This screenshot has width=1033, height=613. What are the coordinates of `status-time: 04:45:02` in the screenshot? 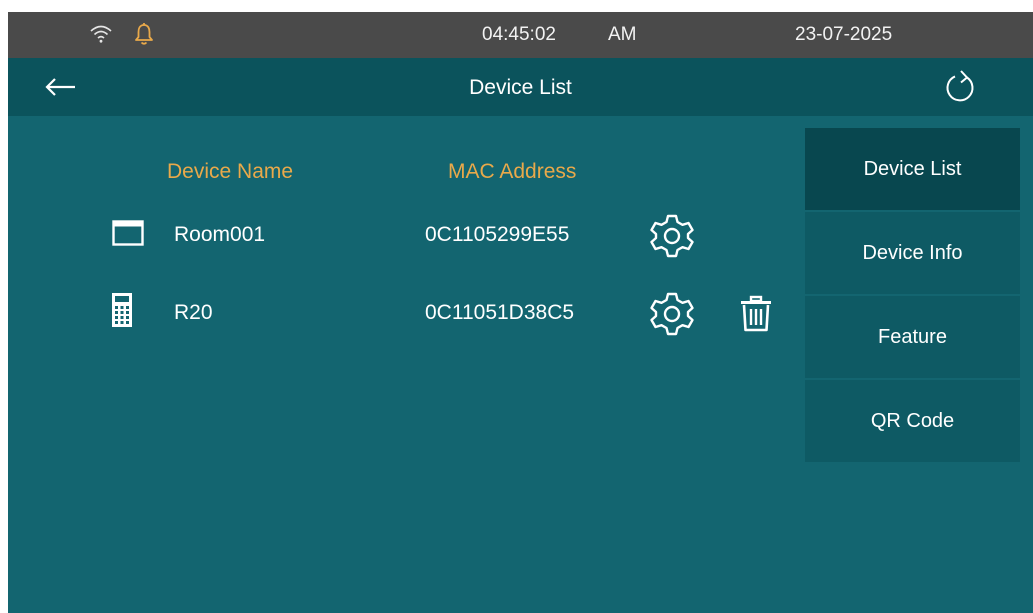 It's located at (519, 34).